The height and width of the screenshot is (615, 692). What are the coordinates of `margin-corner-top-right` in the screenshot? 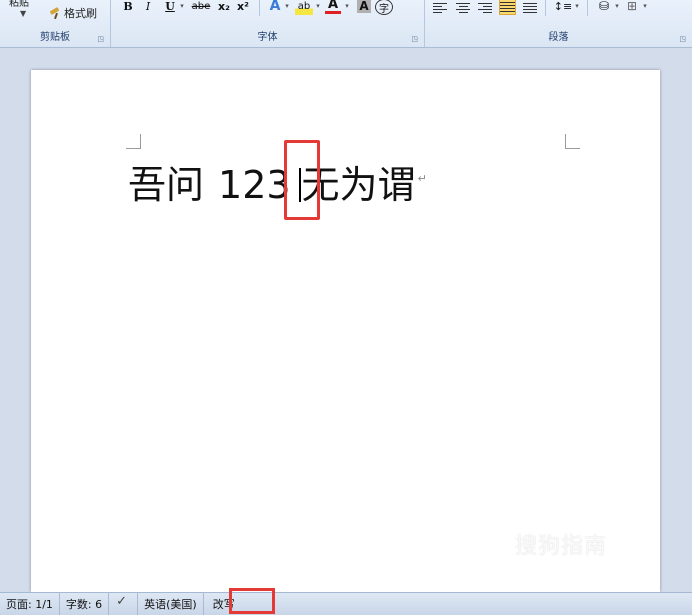 It's located at (572, 141).